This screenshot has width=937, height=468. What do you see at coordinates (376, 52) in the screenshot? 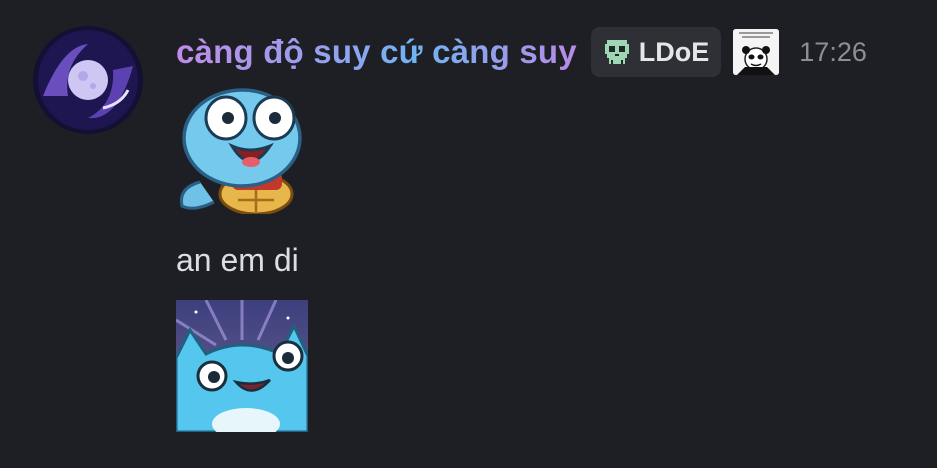
I see `username: càng độ suy cứ càng suy` at bounding box center [376, 52].